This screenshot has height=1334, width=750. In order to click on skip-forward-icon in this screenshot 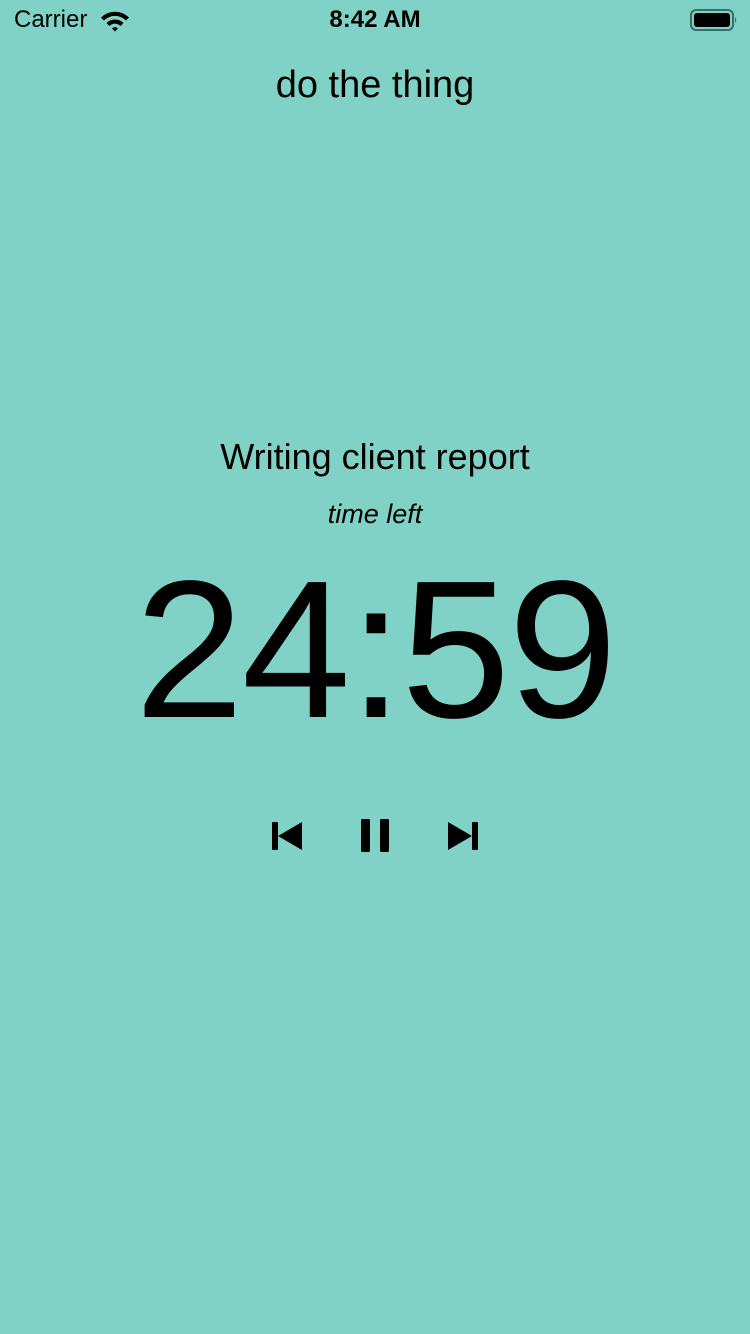, I will do `click(463, 836)`.